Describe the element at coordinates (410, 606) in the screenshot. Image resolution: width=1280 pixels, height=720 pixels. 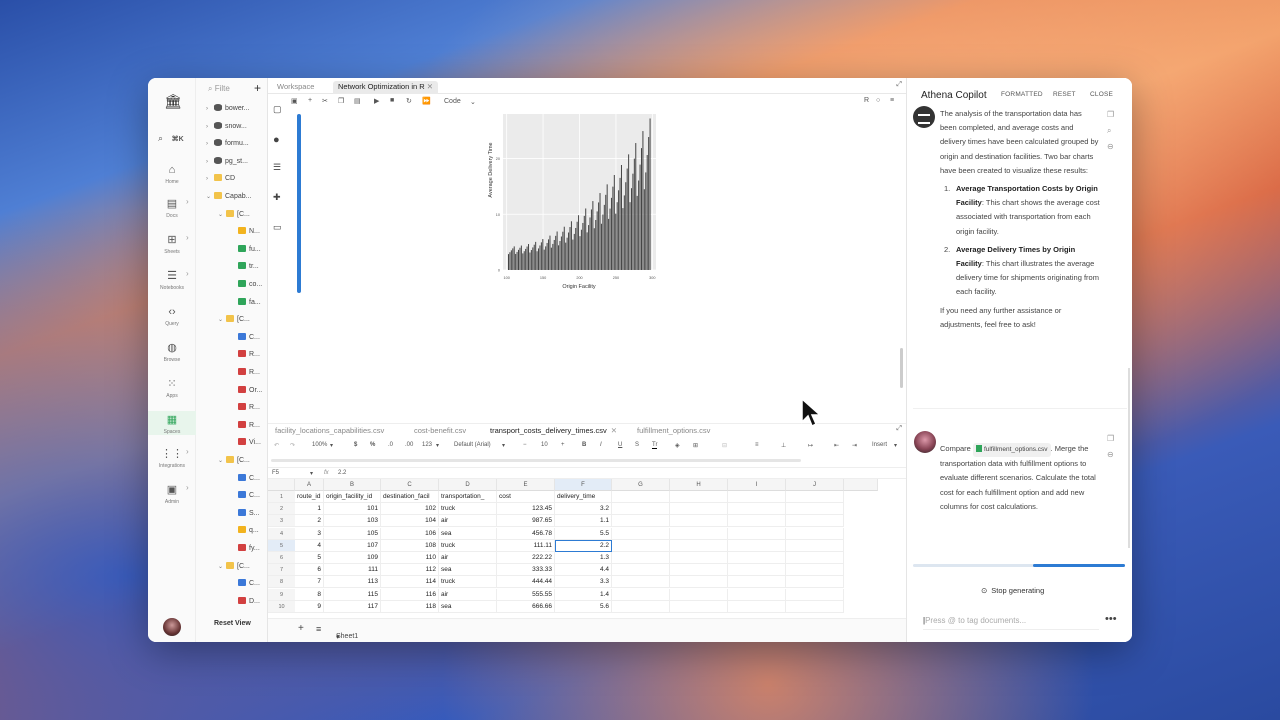
I see `table-cell: 118` at that location.